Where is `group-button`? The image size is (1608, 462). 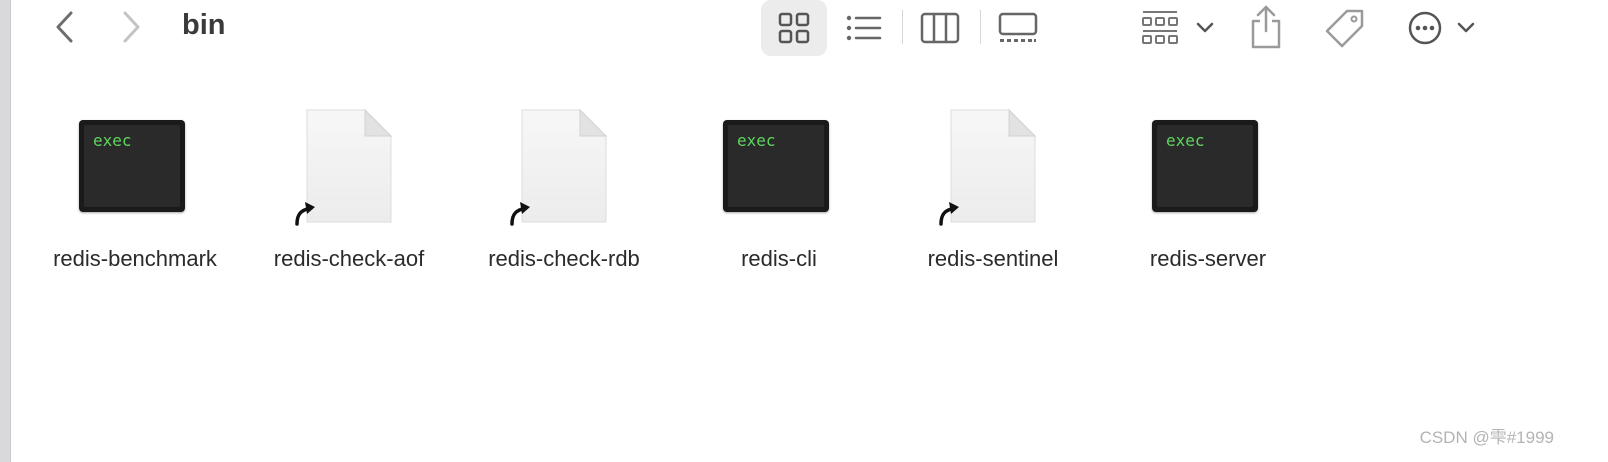
group-button is located at coordinates (1178, 28).